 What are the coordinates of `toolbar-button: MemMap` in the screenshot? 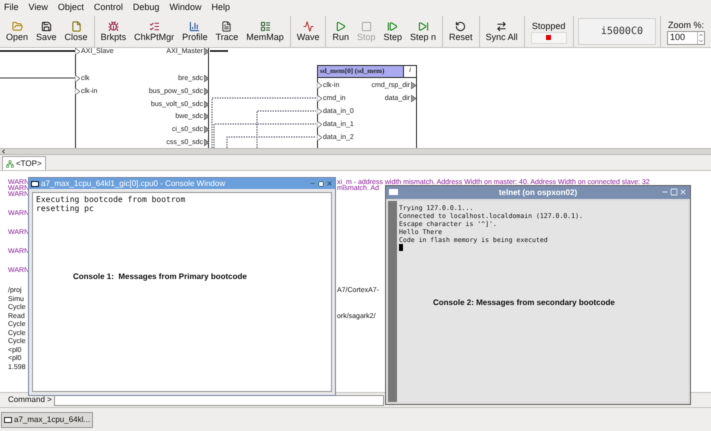 It's located at (265, 31).